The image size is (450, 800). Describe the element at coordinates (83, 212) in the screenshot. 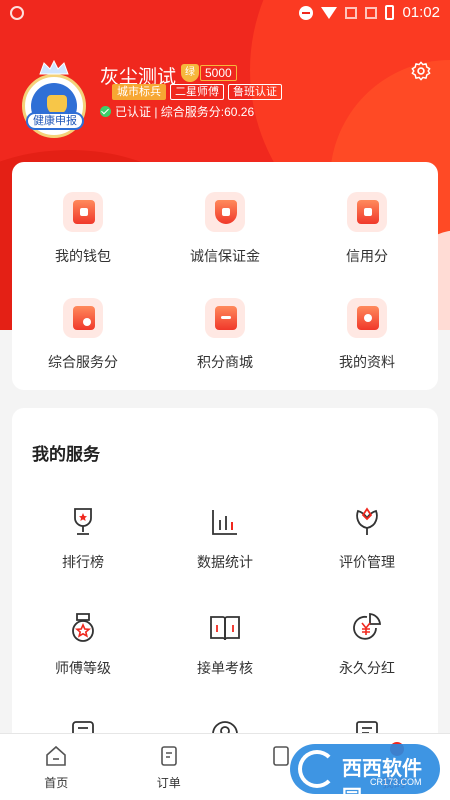

I see `wallet-icon` at that location.